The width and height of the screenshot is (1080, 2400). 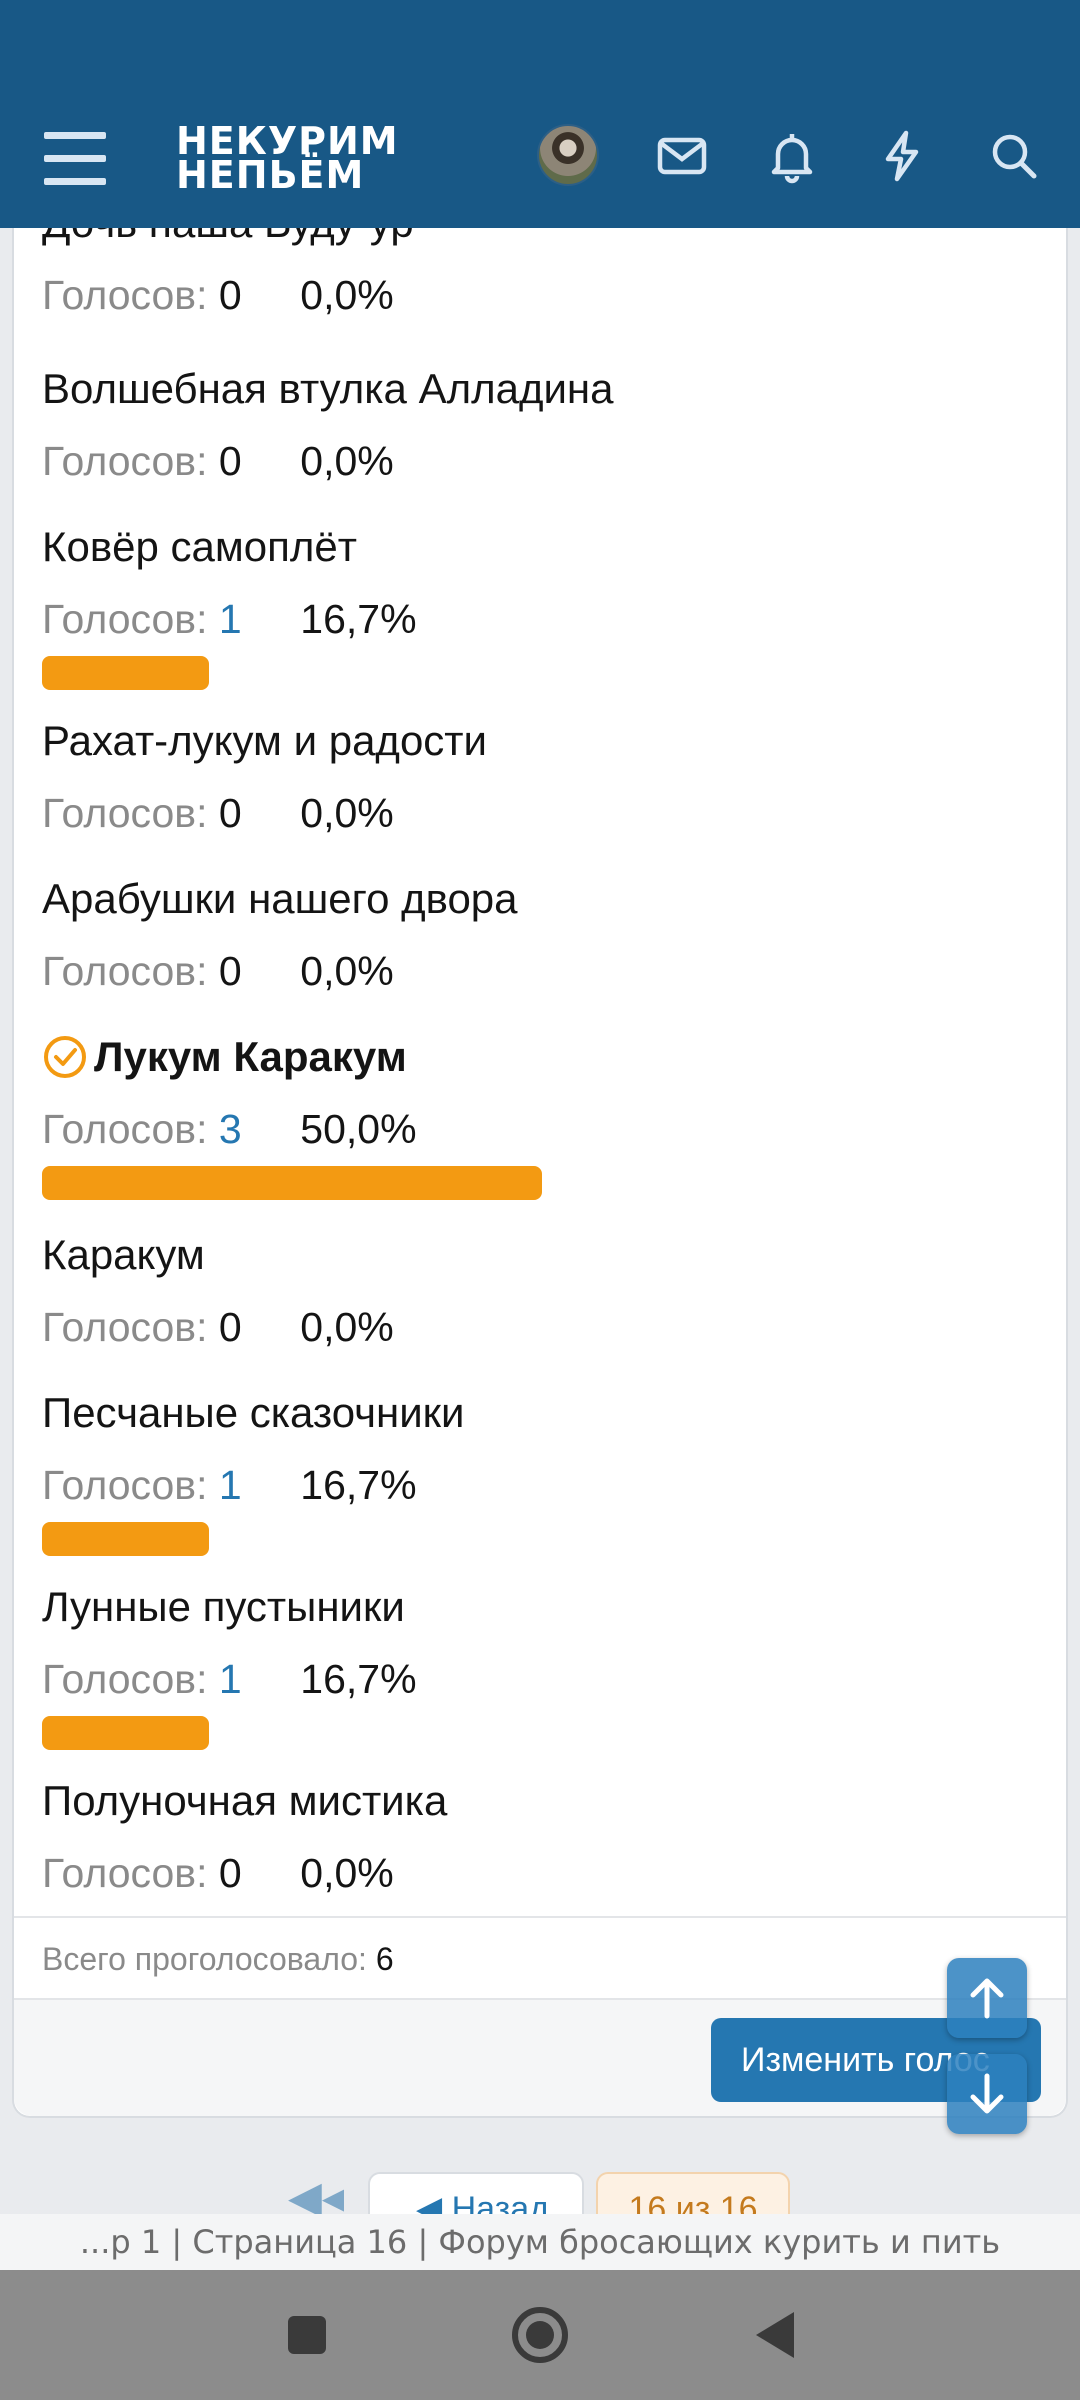 I want to click on votes-count: 3, so click(x=254, y=1129).